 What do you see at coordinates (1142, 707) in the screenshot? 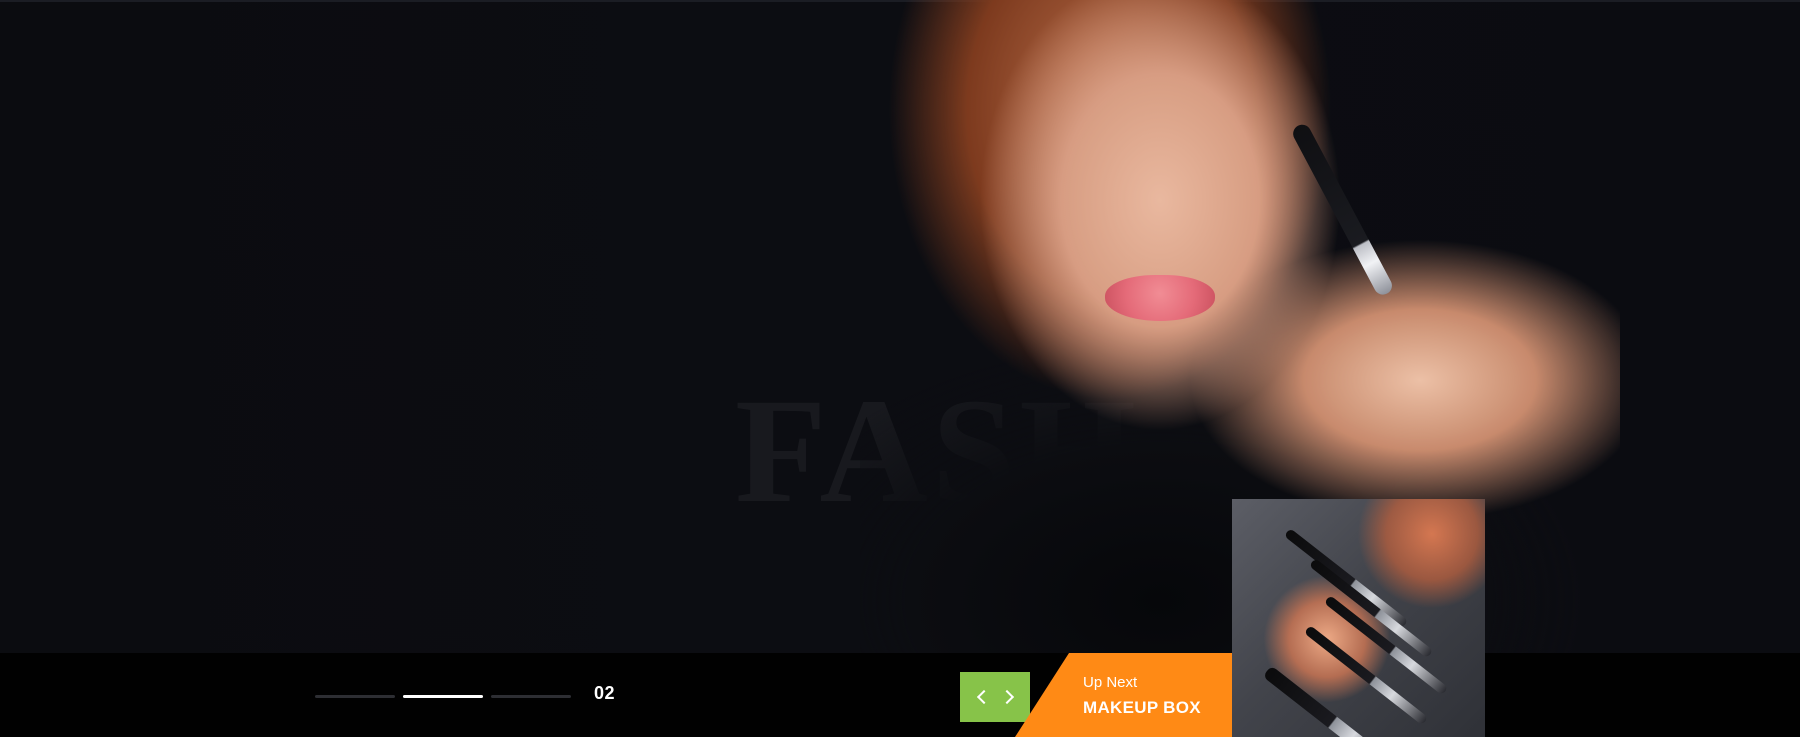
I see `up-next-title: MAKEUP BOX` at bounding box center [1142, 707].